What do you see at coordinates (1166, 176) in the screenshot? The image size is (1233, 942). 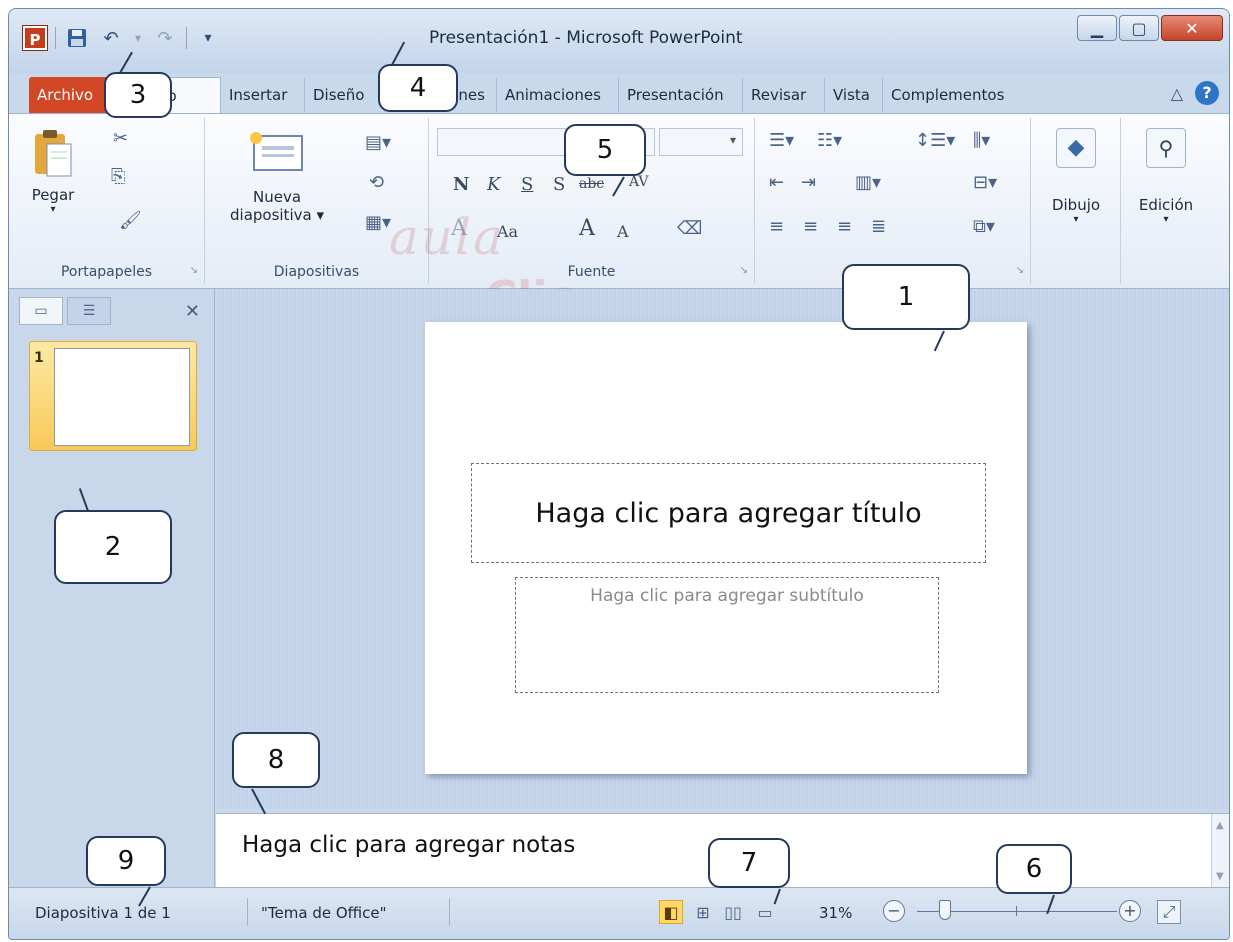 I see `editing-button: ⚲ Edición ▾` at bounding box center [1166, 176].